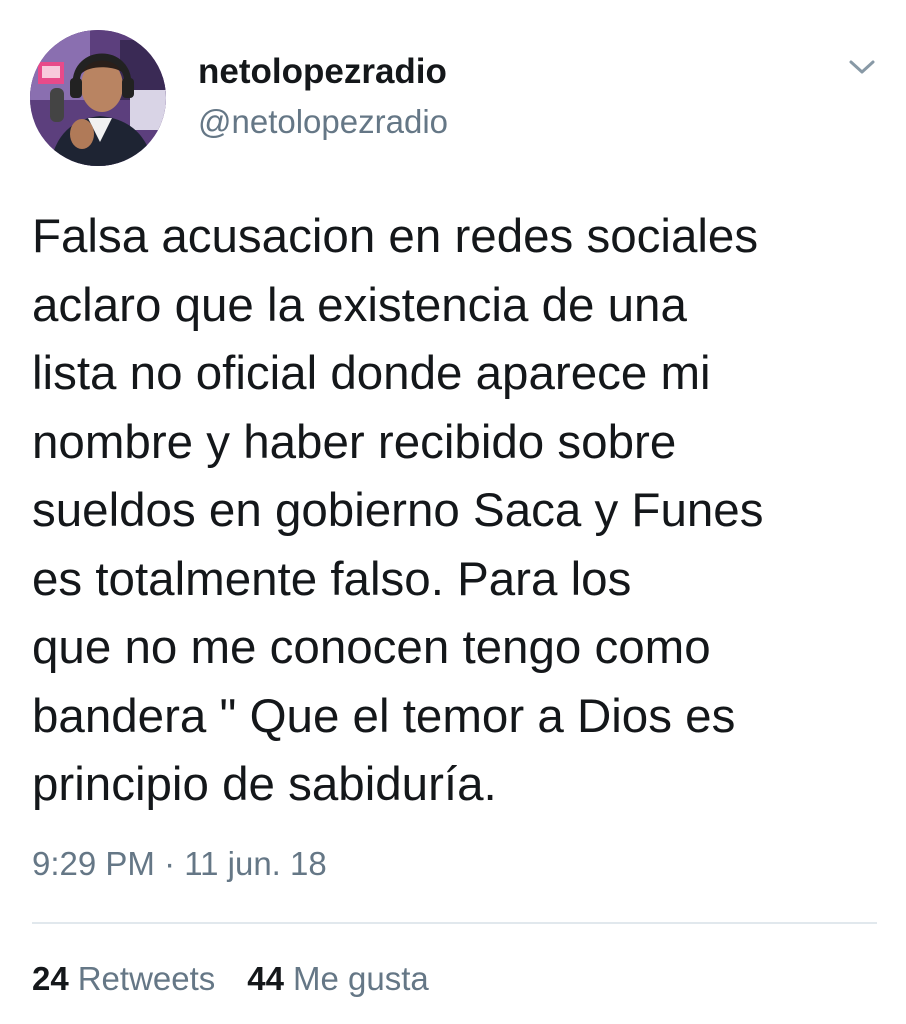  What do you see at coordinates (146, 978) in the screenshot?
I see `retweets-label: Retweets` at bounding box center [146, 978].